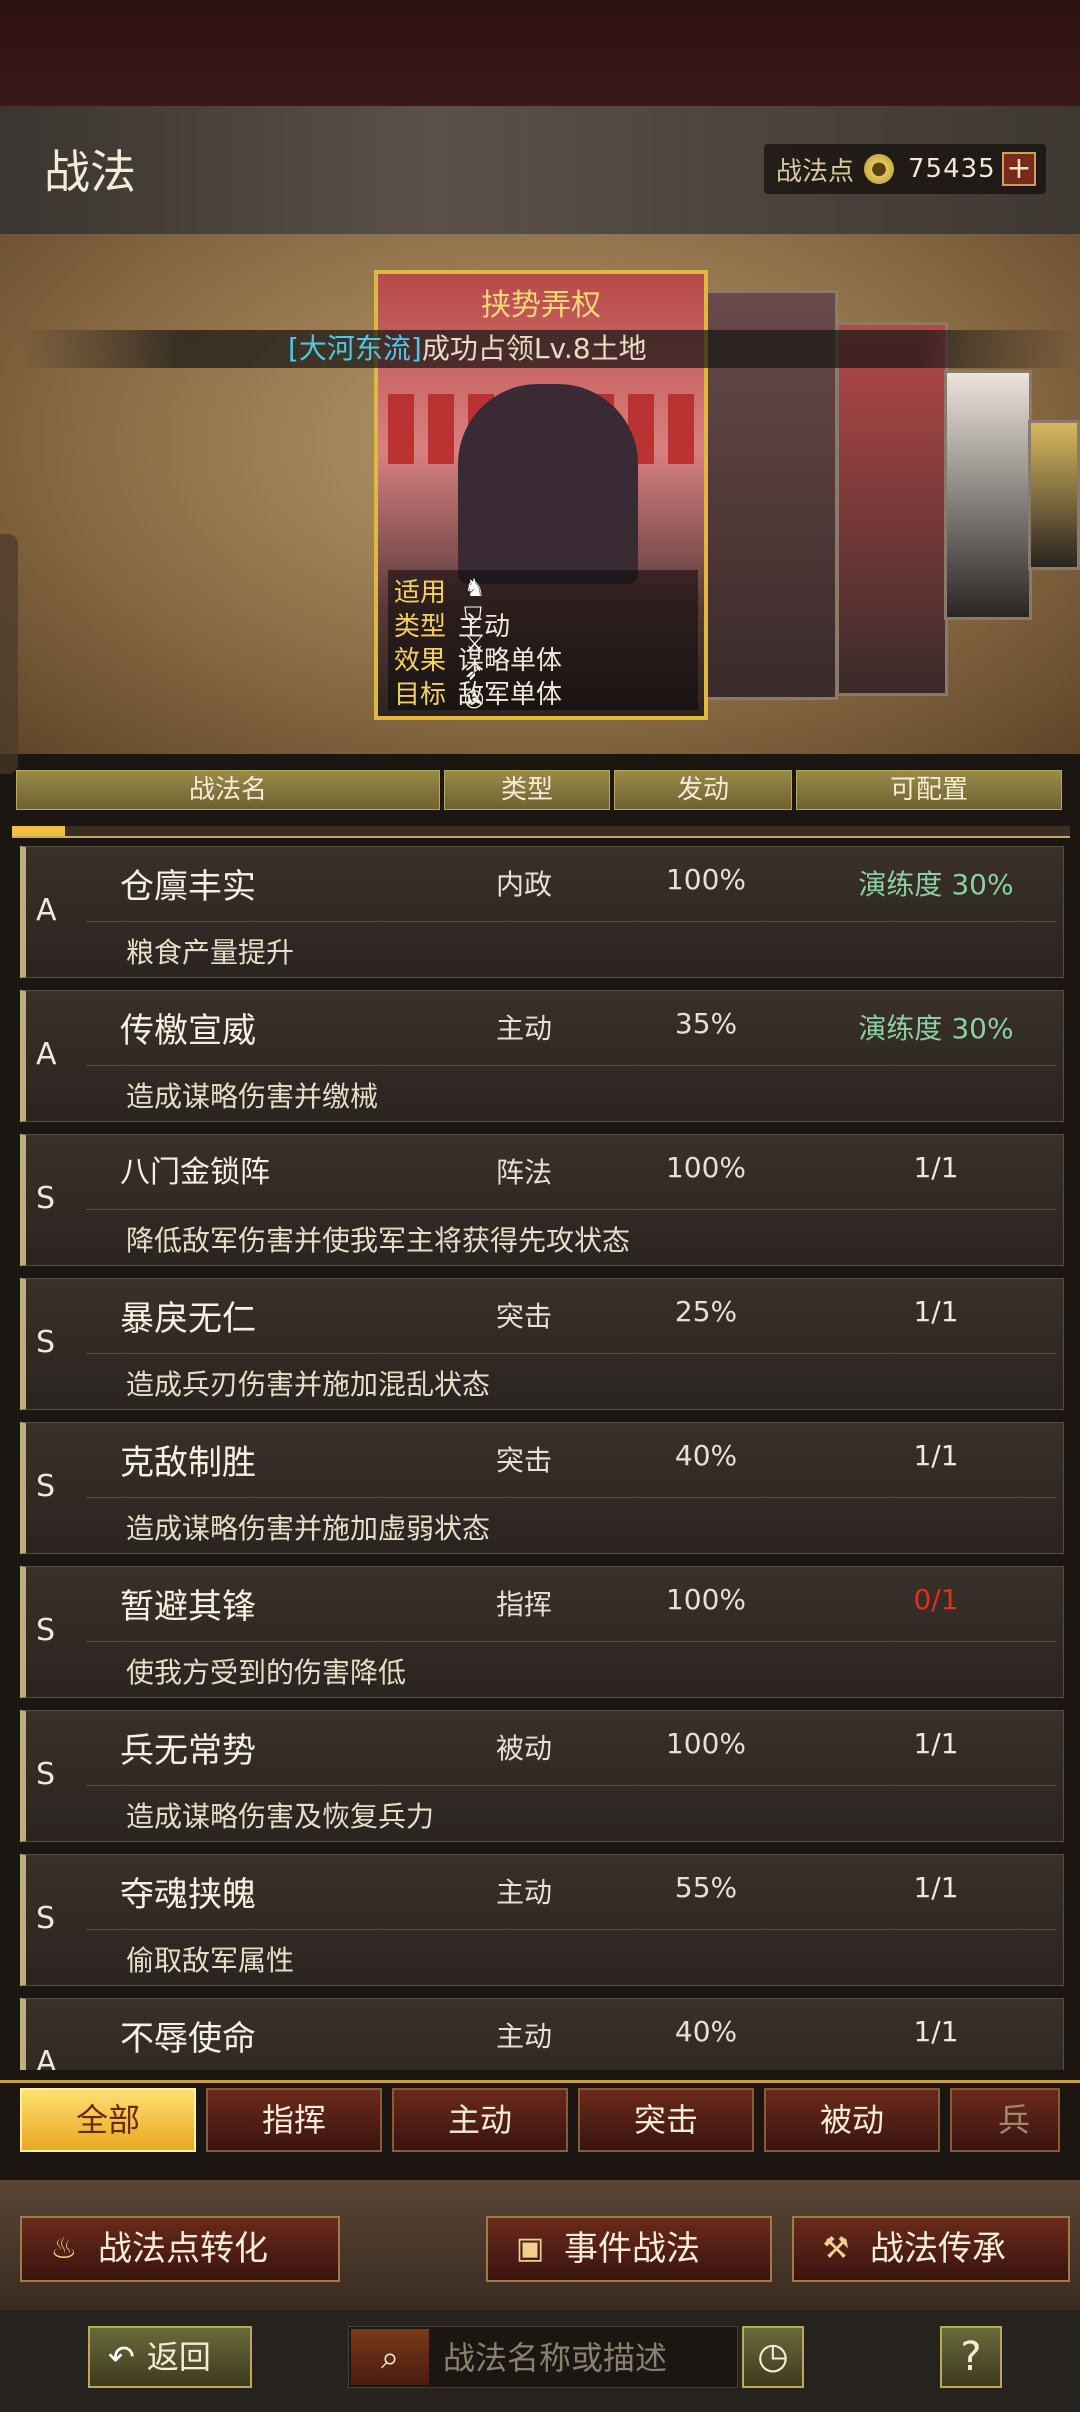 This screenshot has width=1080, height=2412. Describe the element at coordinates (931, 2249) in the screenshot. I see `inherit-skill-button: ⚒ 战法传承` at that location.